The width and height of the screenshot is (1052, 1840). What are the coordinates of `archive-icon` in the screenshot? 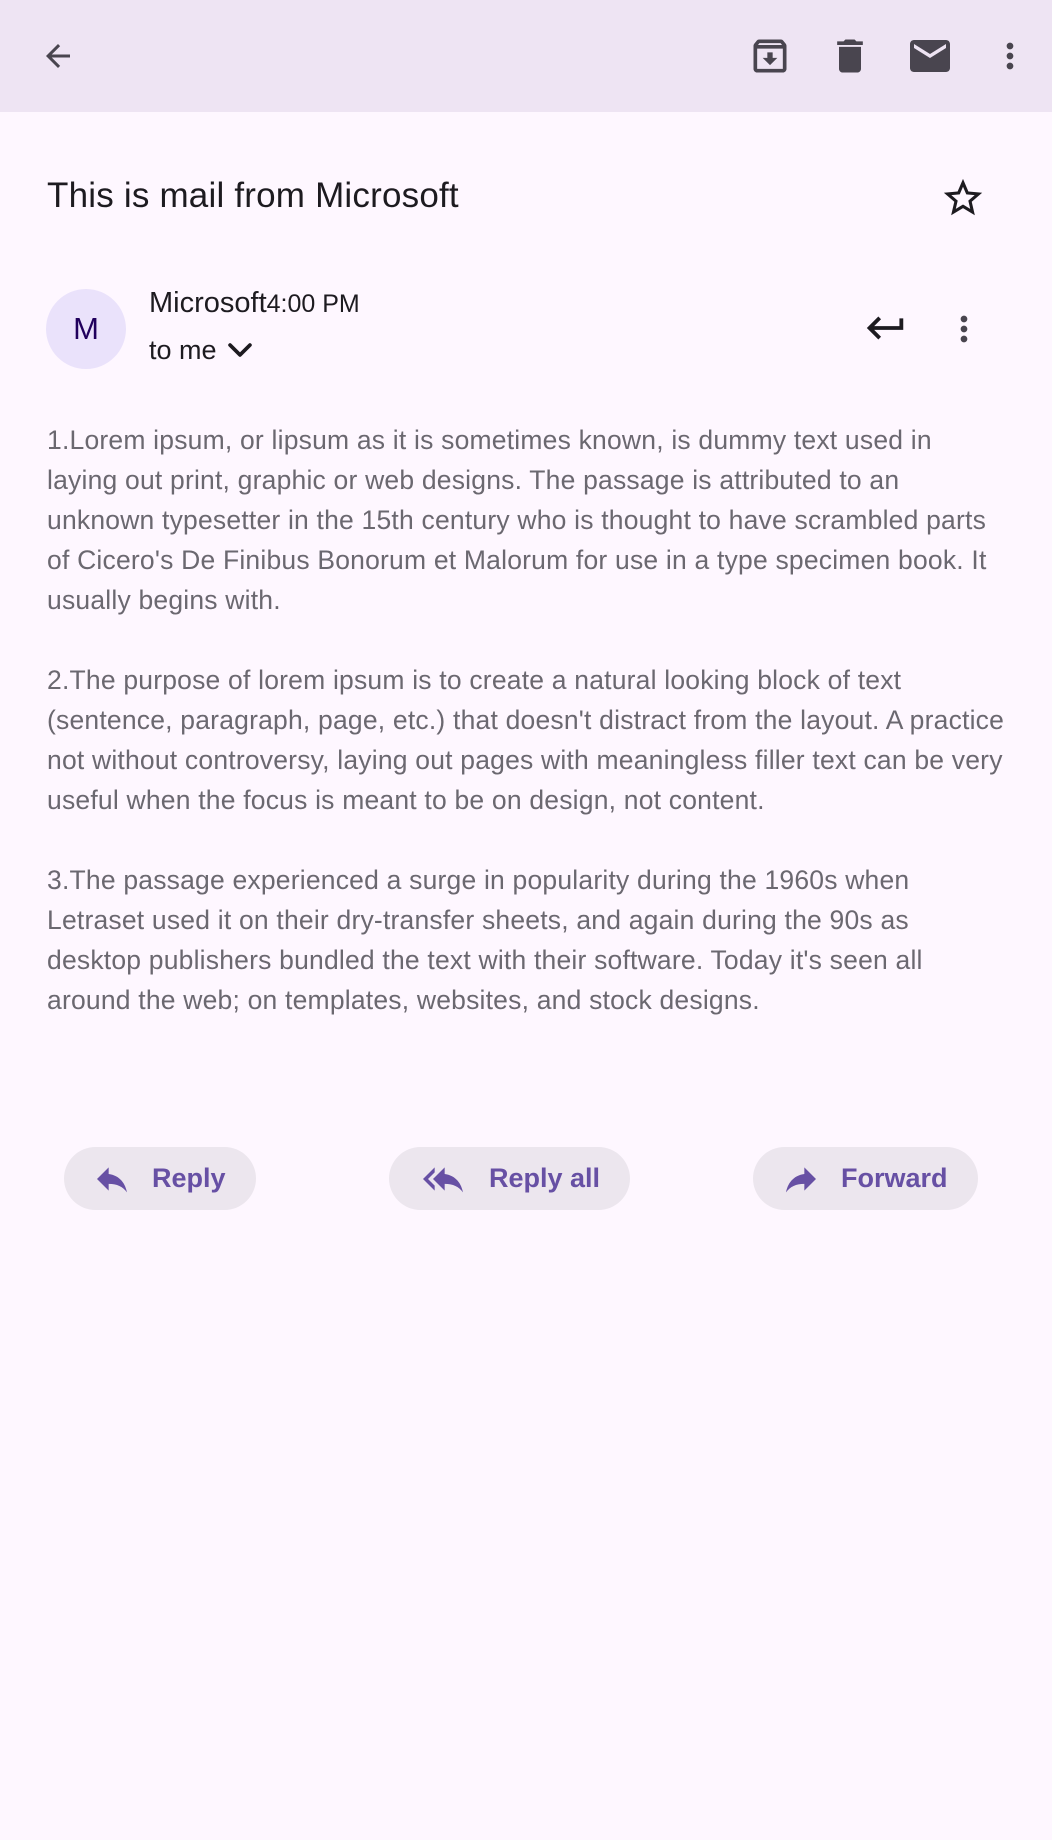 It's located at (770, 56).